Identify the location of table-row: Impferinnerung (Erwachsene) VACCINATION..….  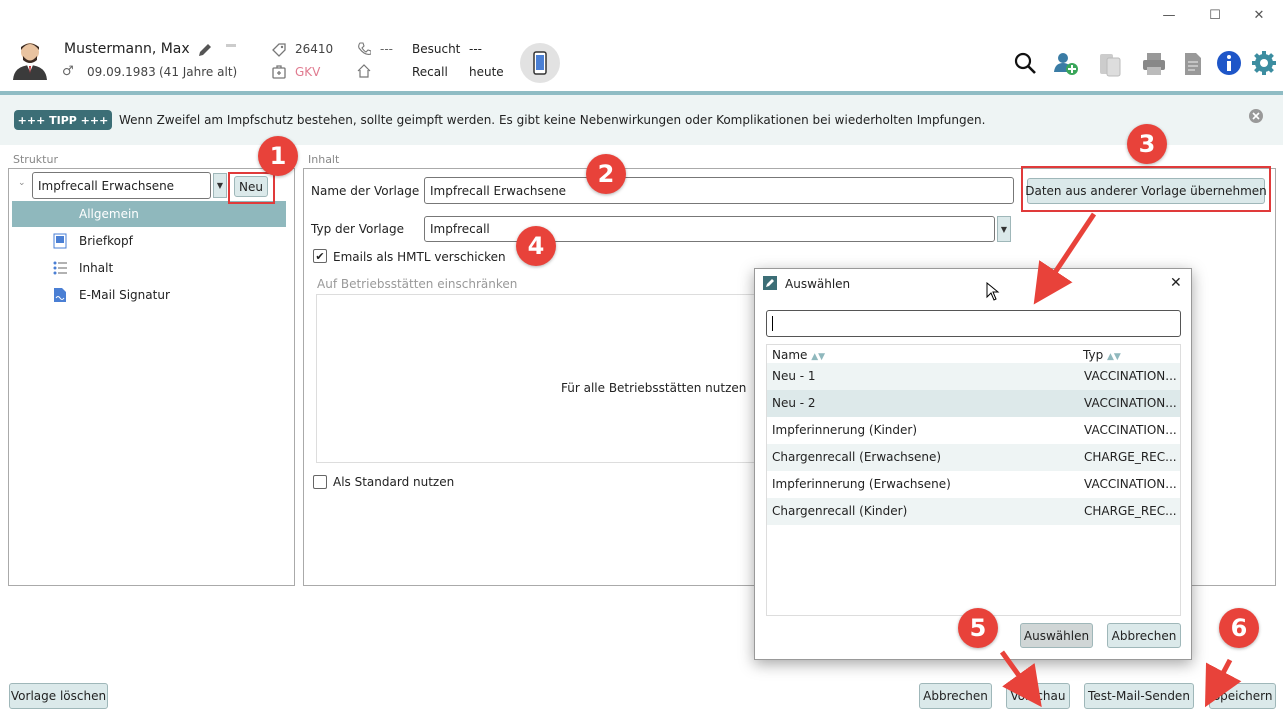
(973, 484).